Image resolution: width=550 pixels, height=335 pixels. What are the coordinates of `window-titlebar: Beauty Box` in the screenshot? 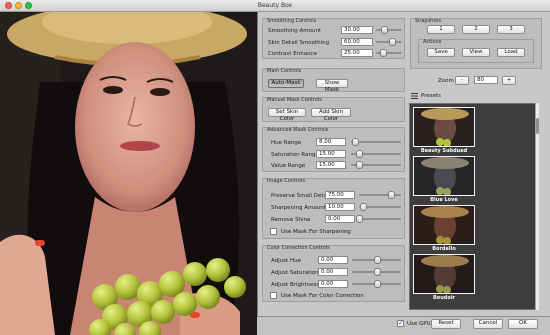 It's located at (275, 6).